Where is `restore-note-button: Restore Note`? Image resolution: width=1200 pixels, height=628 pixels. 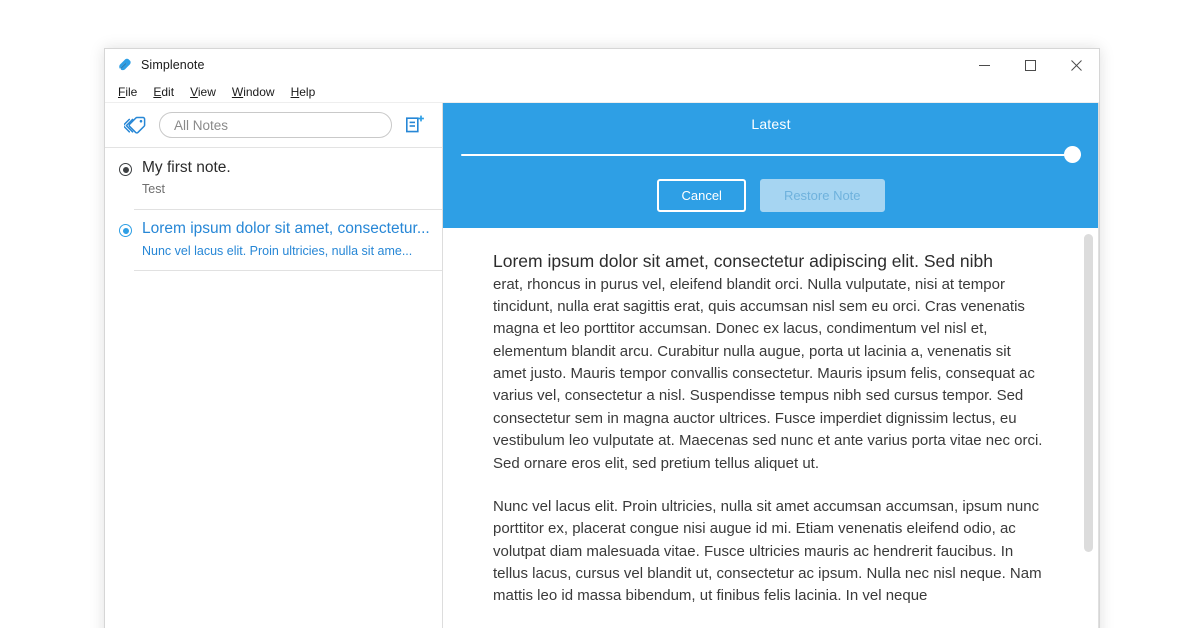 restore-note-button: Restore Note is located at coordinates (822, 195).